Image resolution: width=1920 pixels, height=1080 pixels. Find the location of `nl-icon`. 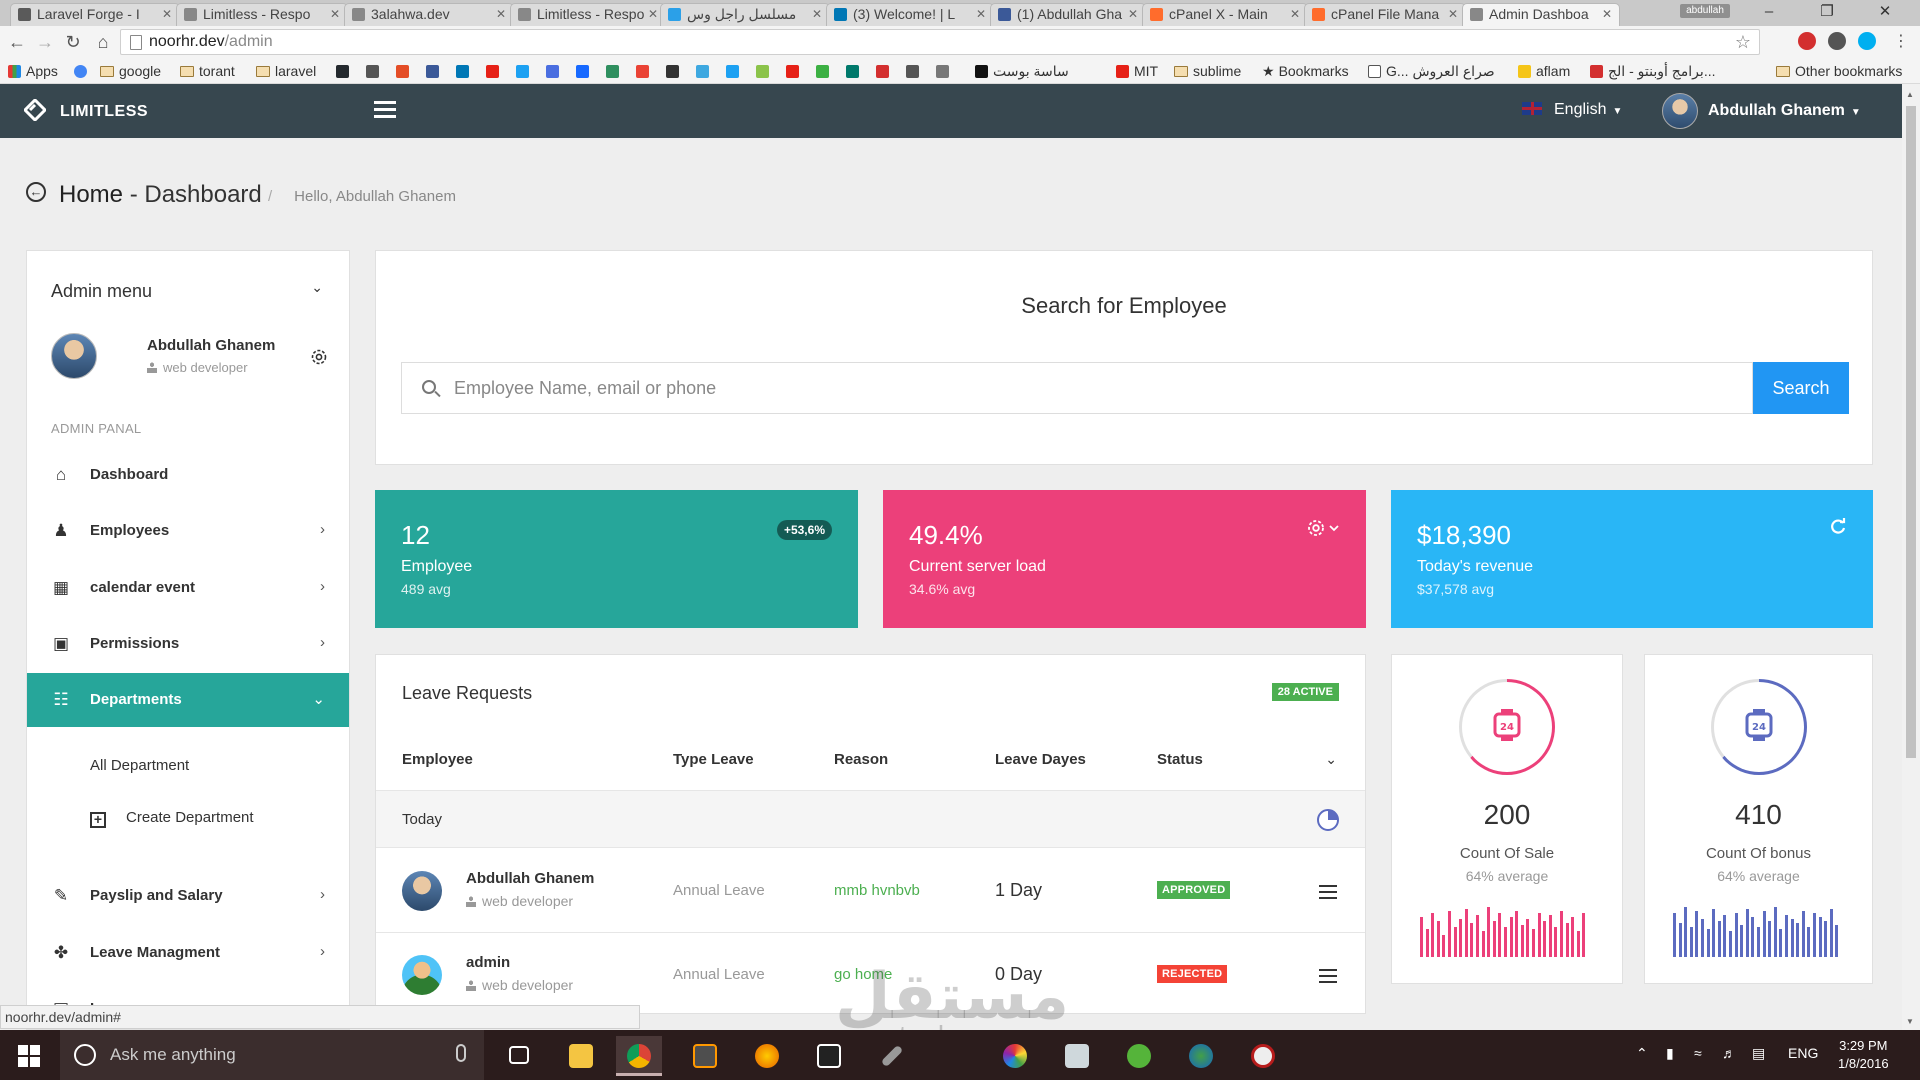

nl-icon is located at coordinates (762, 71).